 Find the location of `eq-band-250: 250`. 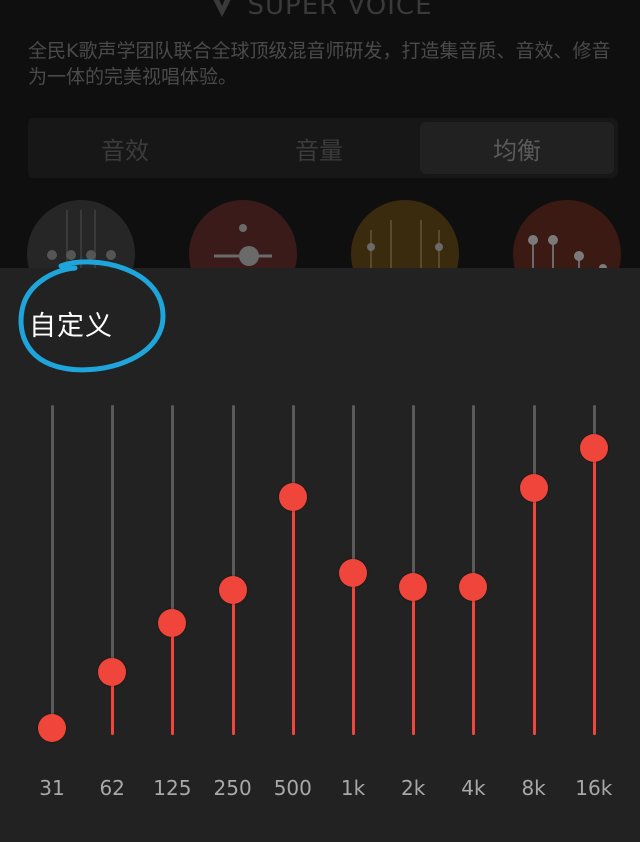

eq-band-250: 250 is located at coordinates (233, 555).